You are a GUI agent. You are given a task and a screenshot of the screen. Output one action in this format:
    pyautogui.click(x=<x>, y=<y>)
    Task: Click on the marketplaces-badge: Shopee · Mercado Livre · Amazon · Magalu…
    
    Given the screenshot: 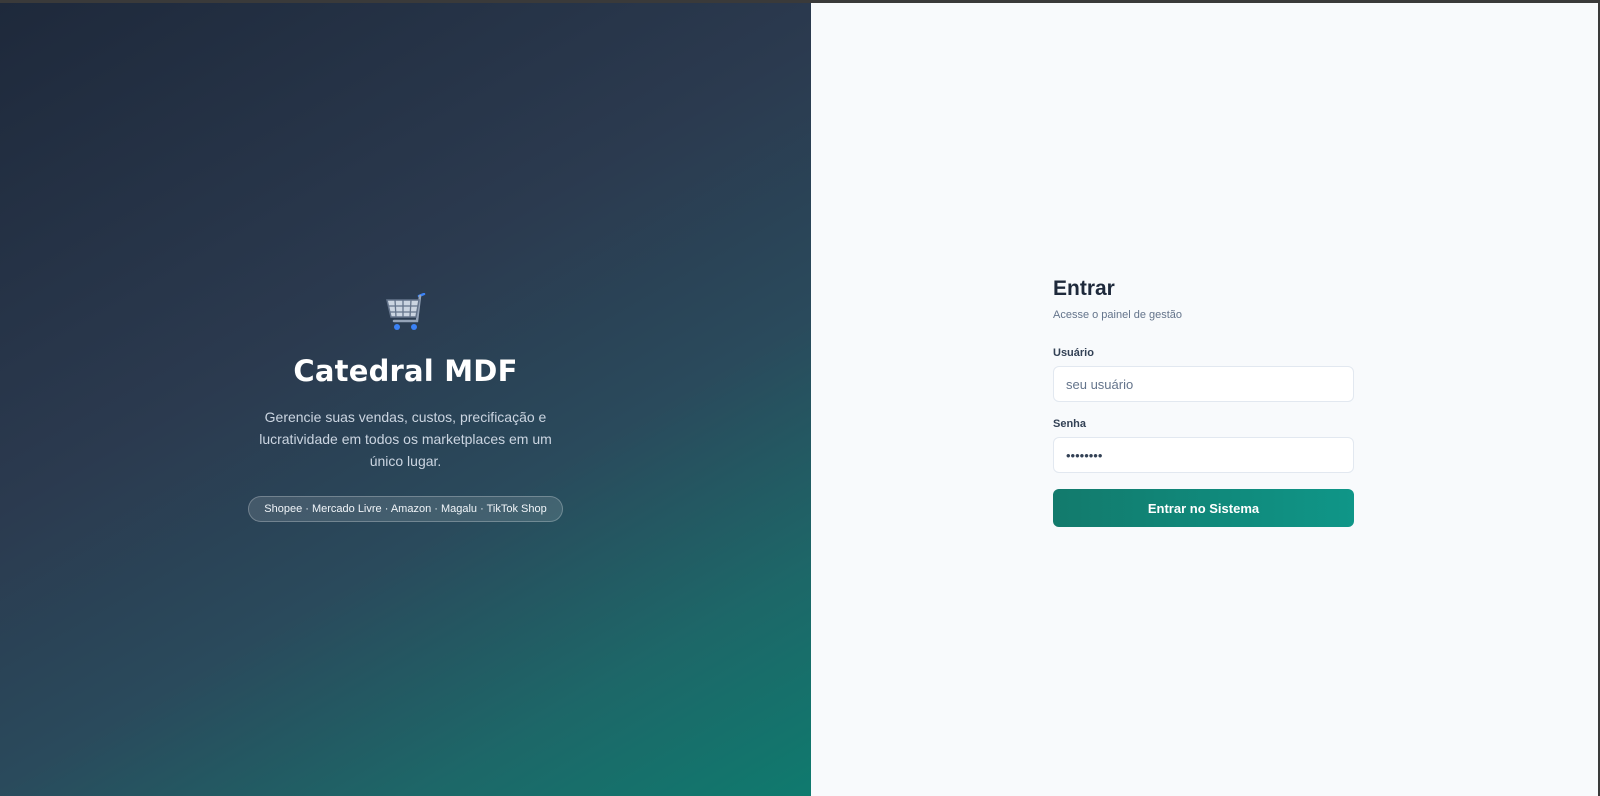 What is the action you would take?
    pyautogui.click(x=405, y=509)
    